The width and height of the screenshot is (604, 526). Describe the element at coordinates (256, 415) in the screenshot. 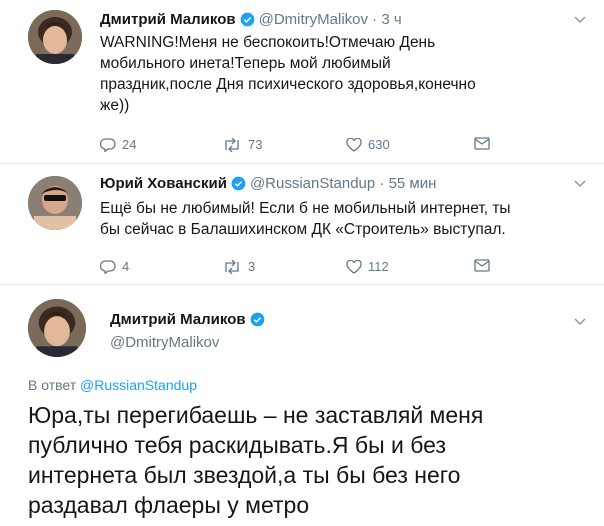

I see `tweet-text-line: Юра,ты перегибаешь – не заставляй меня` at that location.